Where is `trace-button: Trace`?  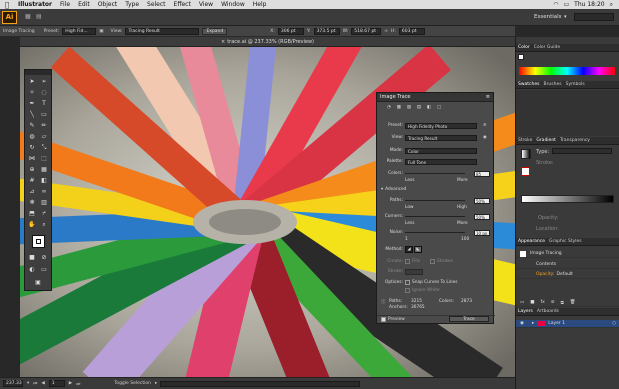 trace-button: Trace is located at coordinates (469, 319).